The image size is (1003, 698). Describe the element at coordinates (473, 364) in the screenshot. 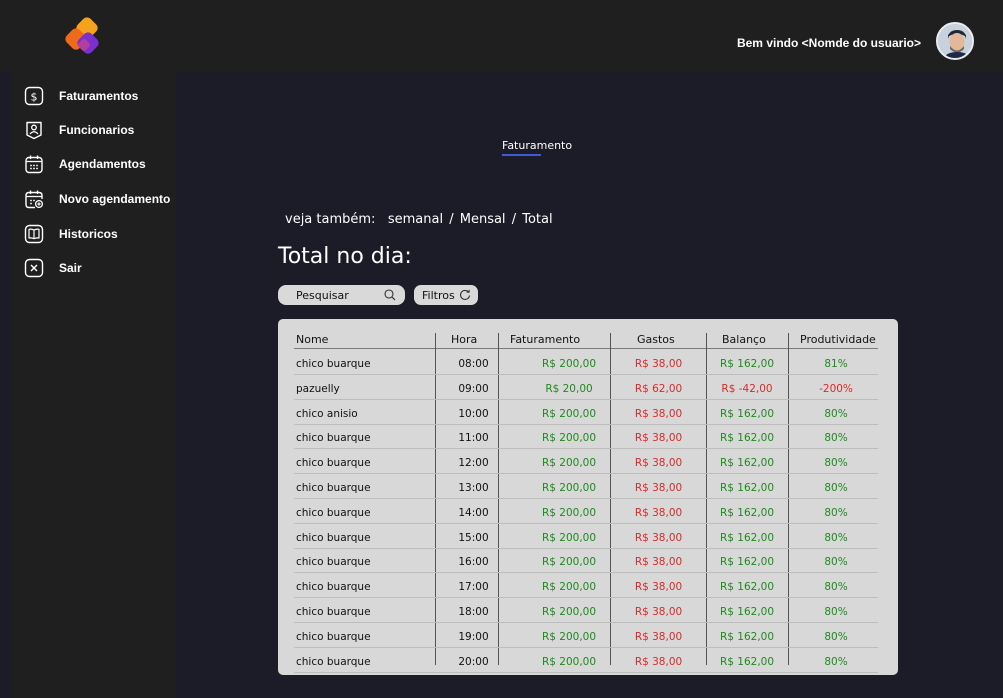

I see `cell-hora: 08:00` at that location.